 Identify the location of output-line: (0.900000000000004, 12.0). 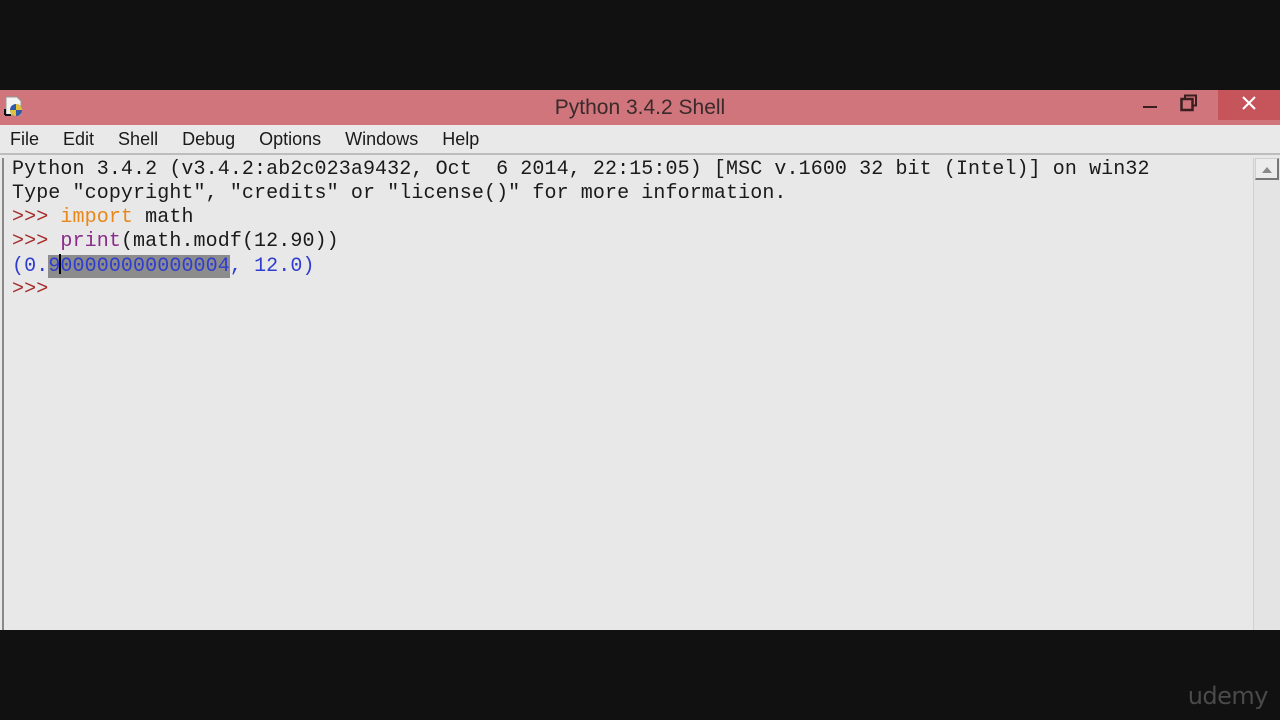
(163, 266).